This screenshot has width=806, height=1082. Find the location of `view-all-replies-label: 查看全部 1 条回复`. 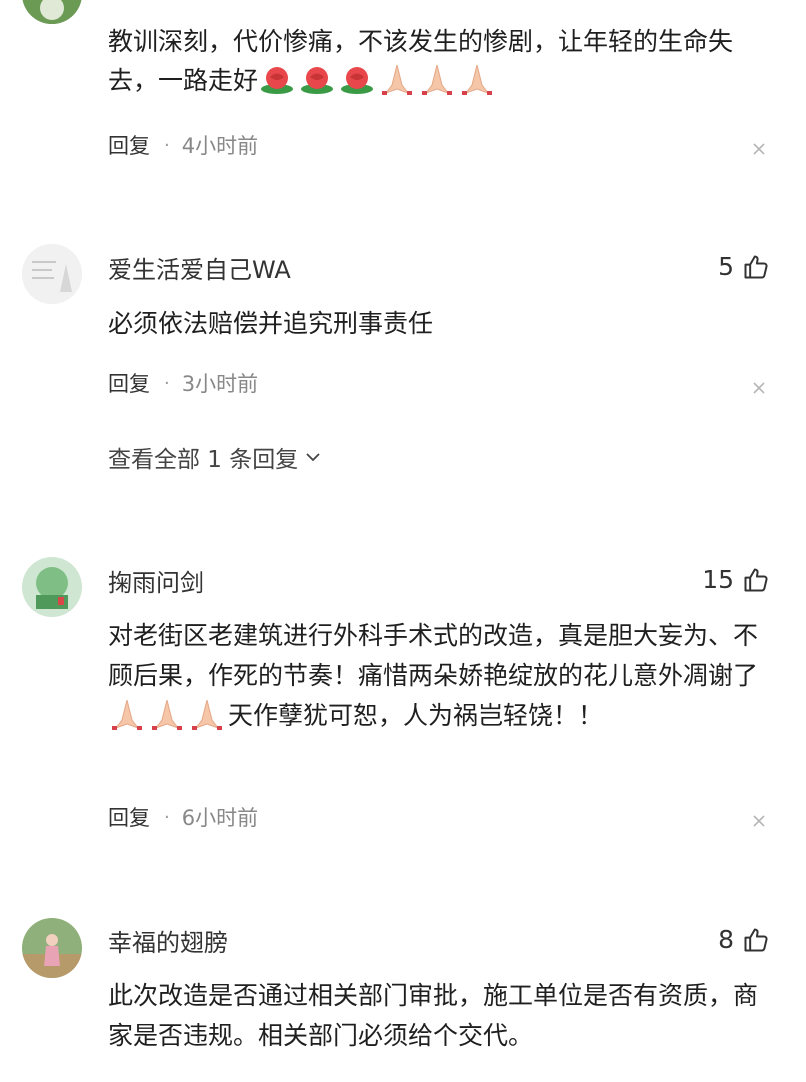

view-all-replies-label: 查看全部 1 条回复 is located at coordinates (203, 460).